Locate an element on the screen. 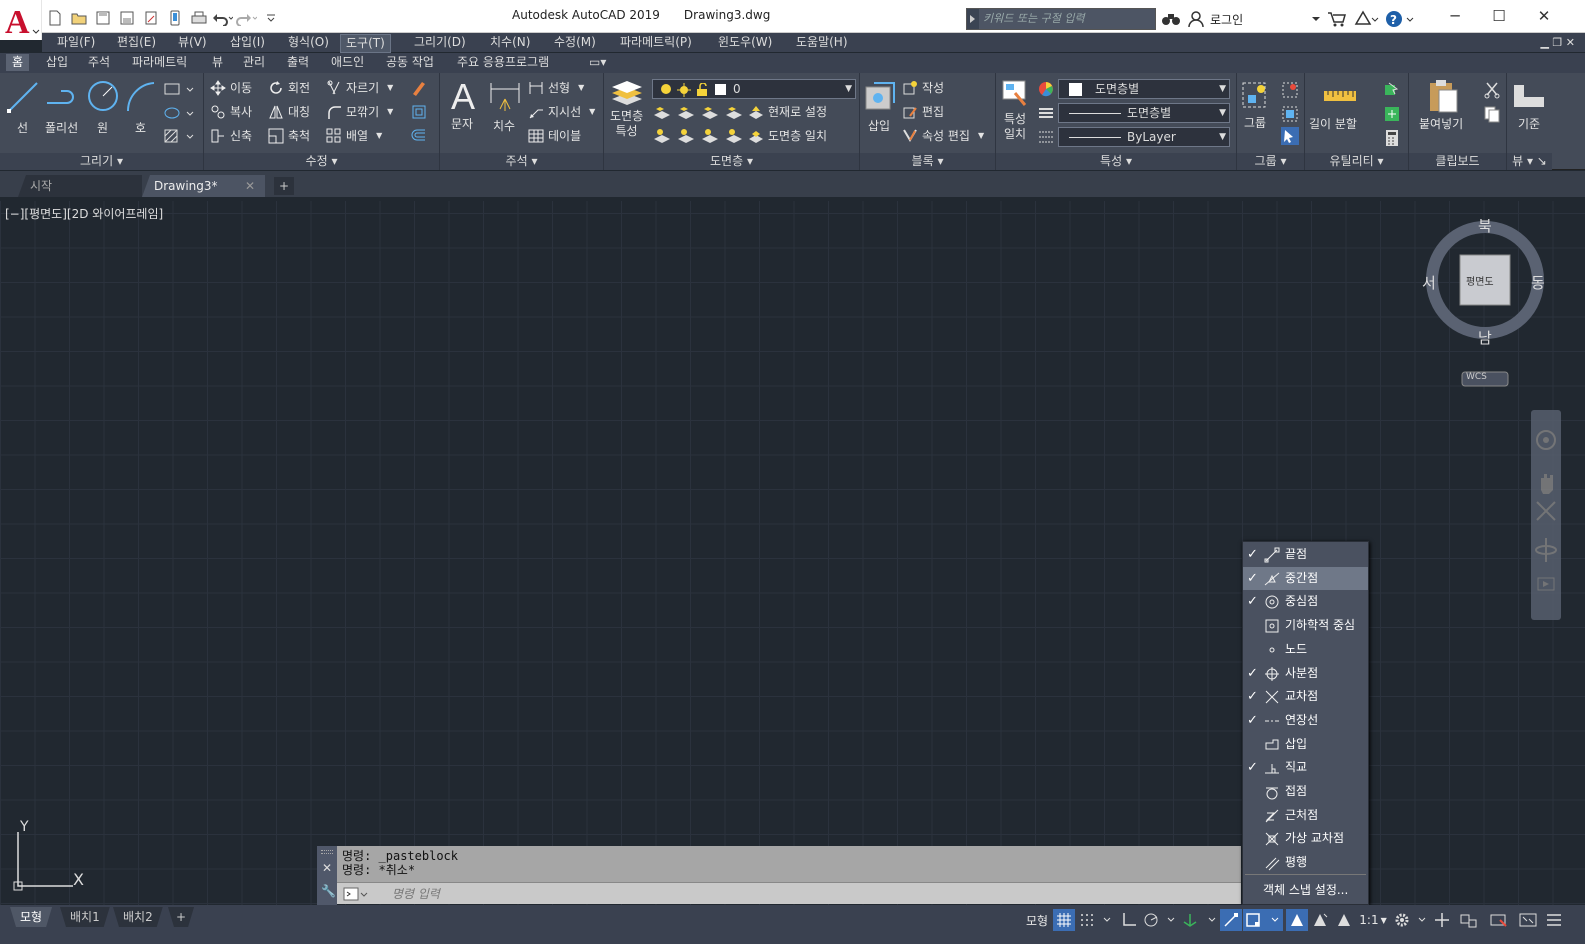 The width and height of the screenshot is (1585, 944). cut-icon is located at coordinates (1492, 90).